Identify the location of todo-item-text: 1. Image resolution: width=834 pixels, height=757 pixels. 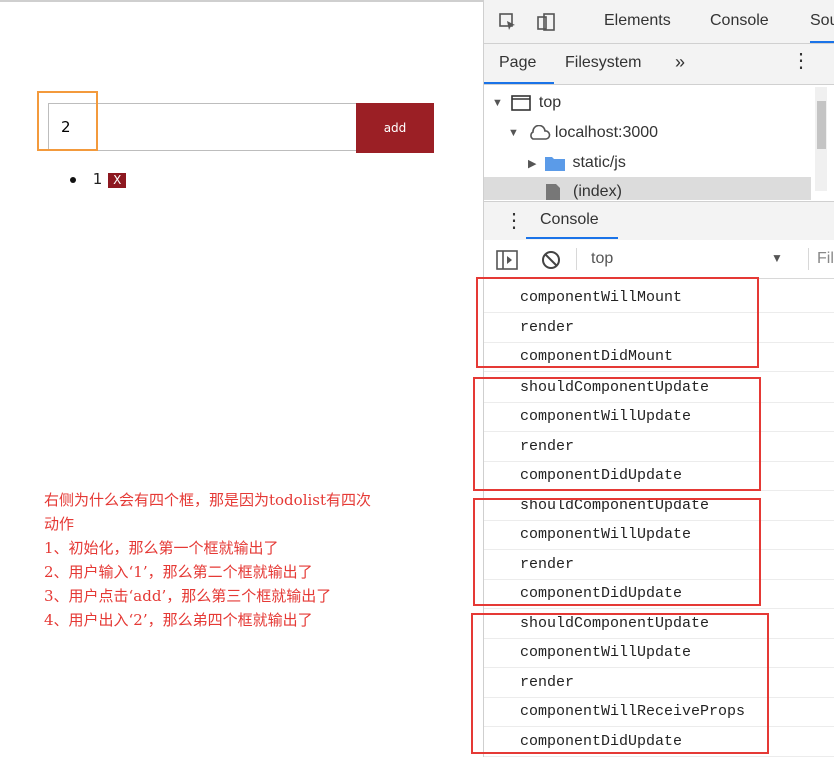
(98, 179).